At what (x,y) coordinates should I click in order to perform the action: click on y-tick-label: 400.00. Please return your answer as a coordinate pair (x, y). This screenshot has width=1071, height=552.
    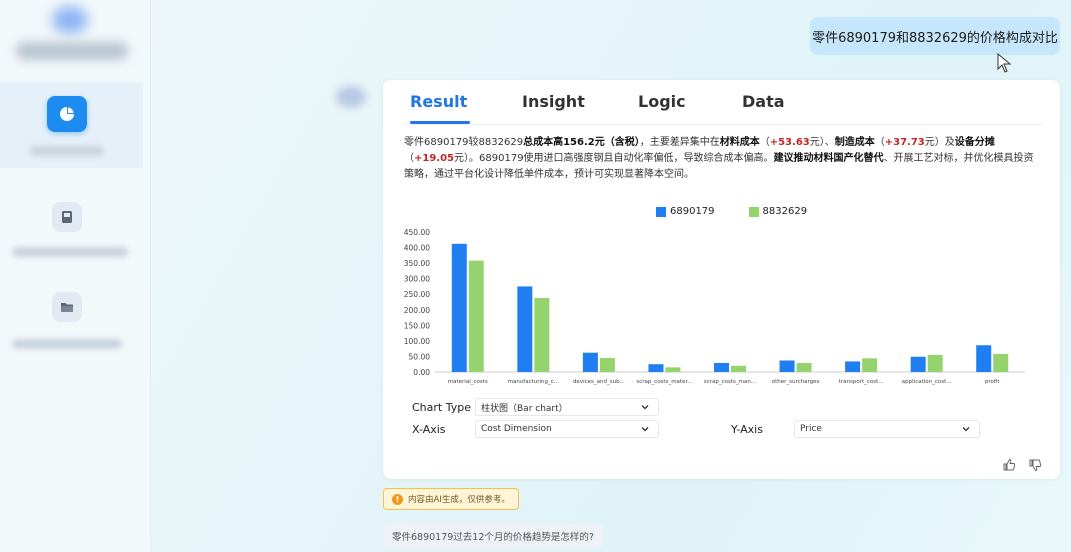
    Looking at the image, I should click on (417, 248).